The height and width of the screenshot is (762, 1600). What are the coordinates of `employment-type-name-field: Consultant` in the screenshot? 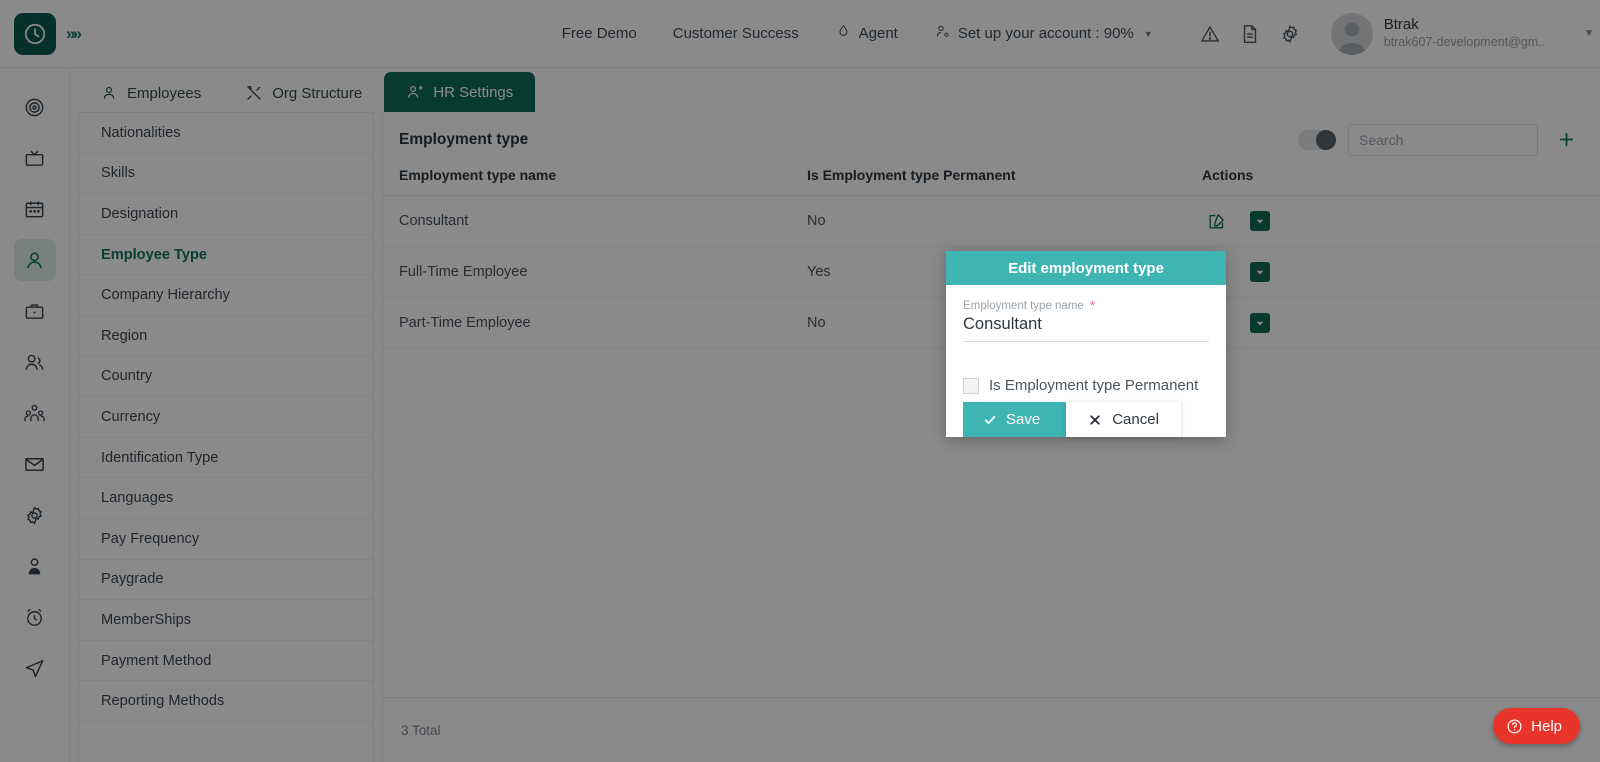 It's located at (1086, 327).